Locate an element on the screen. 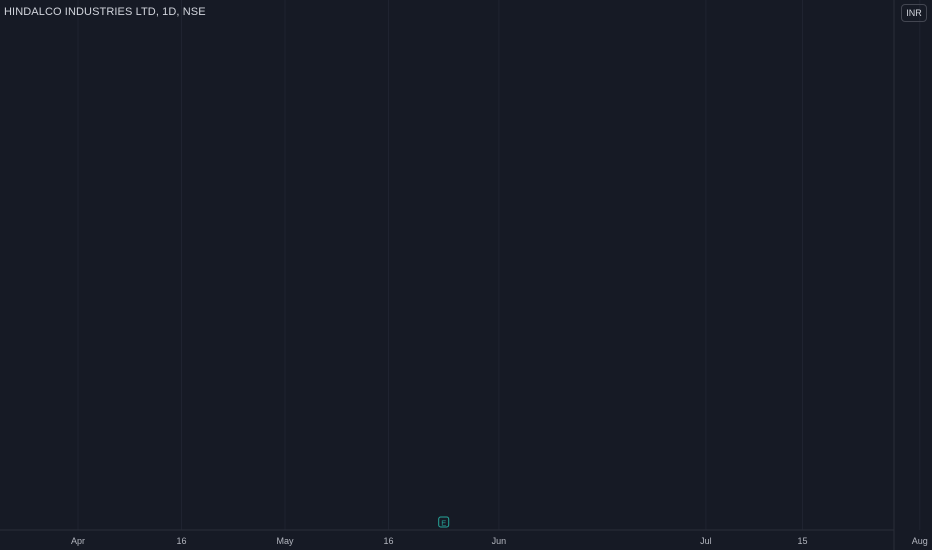 Image resolution: width=932 pixels, height=550 pixels. x-tick-label: Jul is located at coordinates (706, 541).